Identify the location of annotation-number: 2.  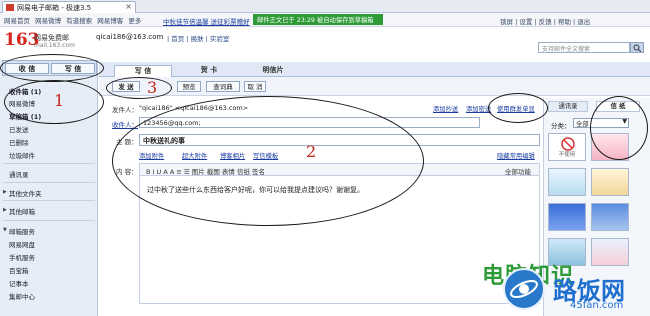
(311, 151).